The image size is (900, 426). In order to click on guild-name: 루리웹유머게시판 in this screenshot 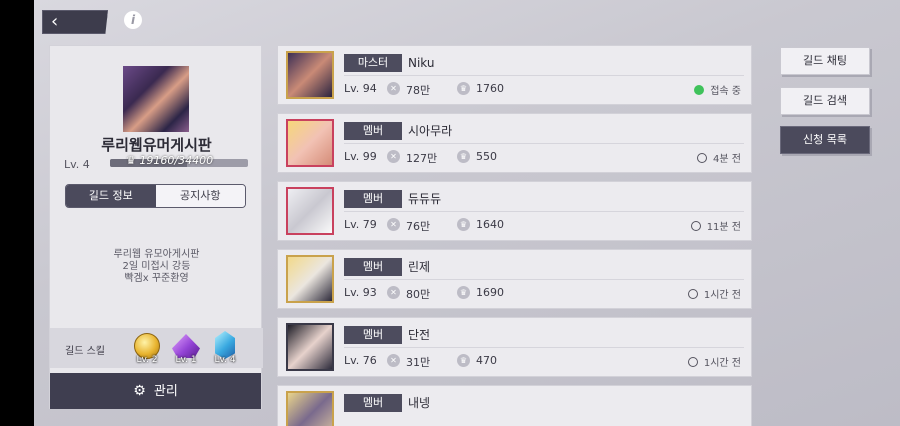, I will do `click(156, 145)`.